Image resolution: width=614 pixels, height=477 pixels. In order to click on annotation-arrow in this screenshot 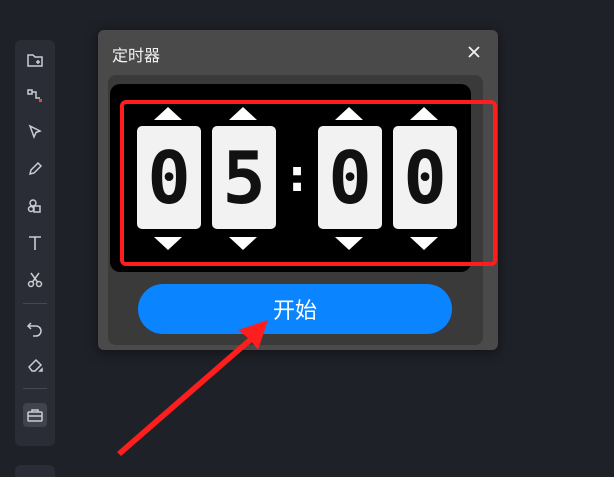, I will do `click(192, 388)`.